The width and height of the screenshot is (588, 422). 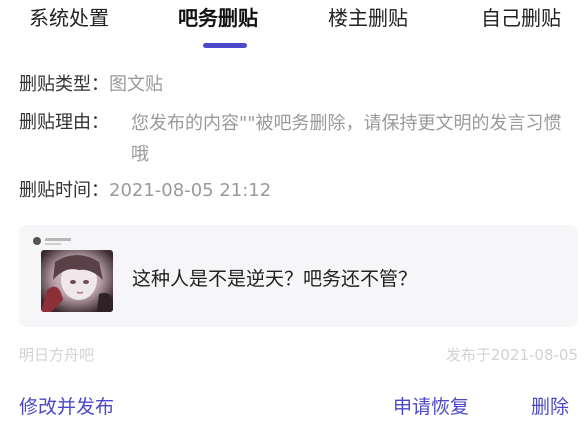 What do you see at coordinates (225, 45) in the screenshot?
I see `active-tab-indicator` at bounding box center [225, 45].